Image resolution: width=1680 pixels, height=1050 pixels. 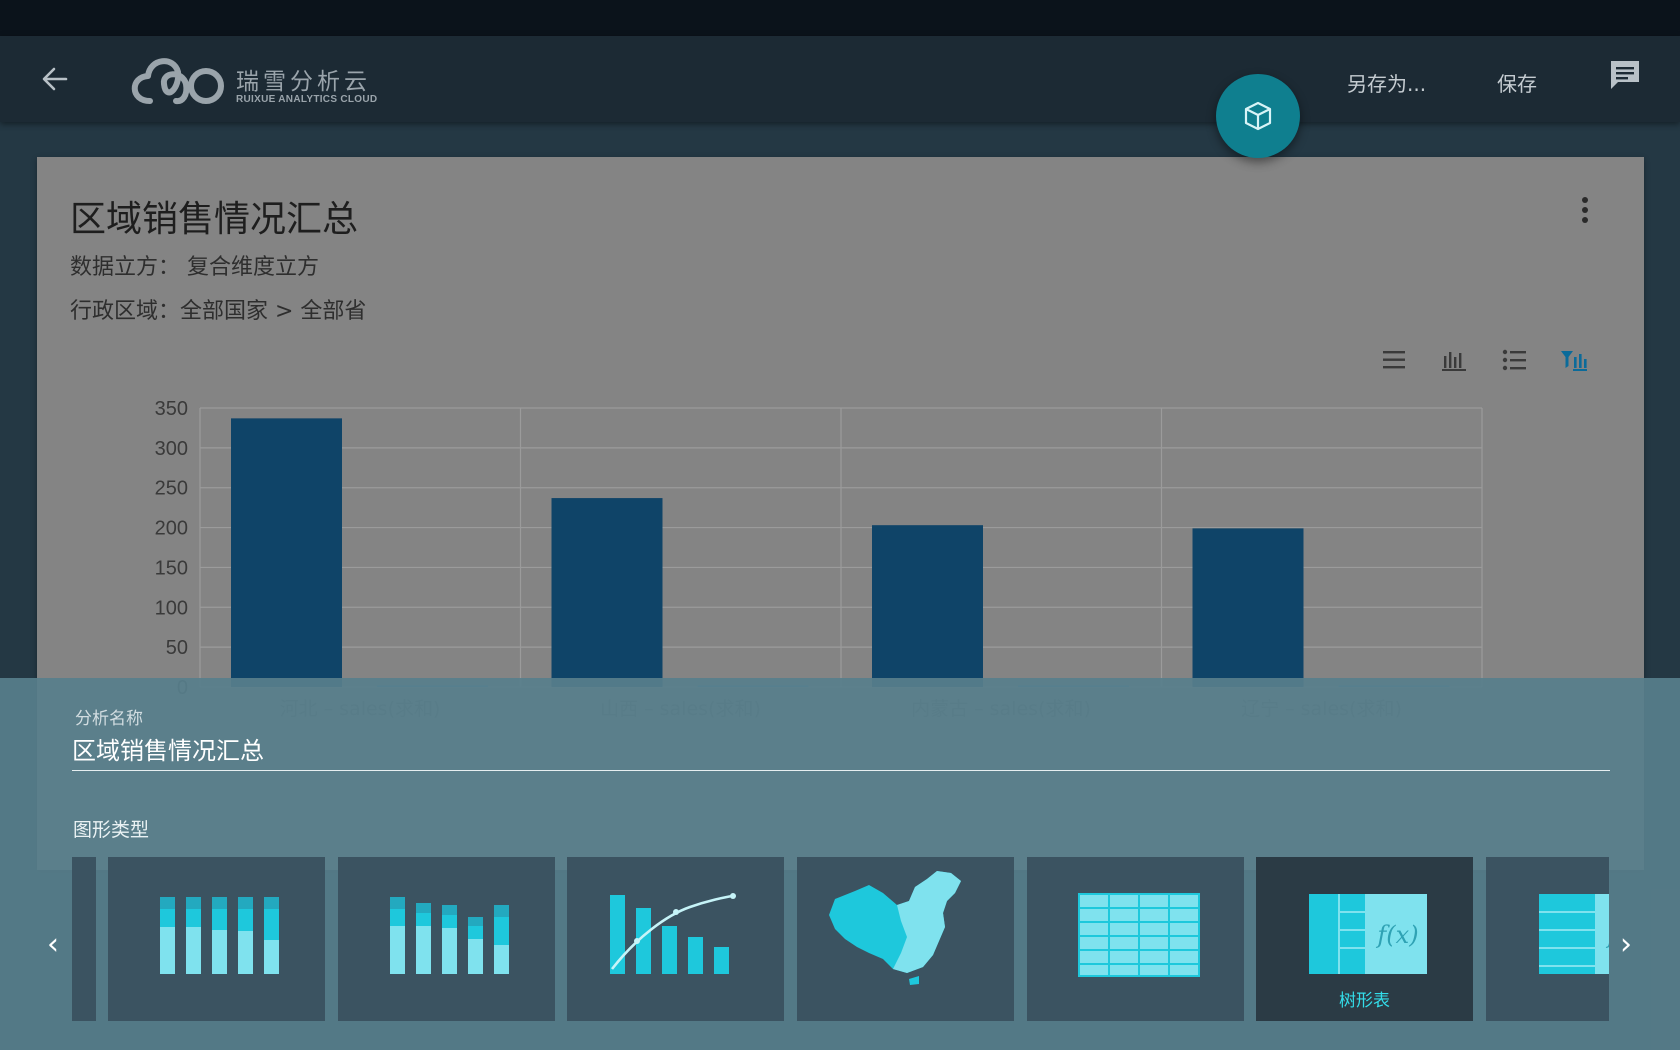 What do you see at coordinates (840, 79) in the screenshot?
I see `app-header: 瑞雪分析云 RUIXUE ANALYTICS CLOUD 另存为... 保存` at bounding box center [840, 79].